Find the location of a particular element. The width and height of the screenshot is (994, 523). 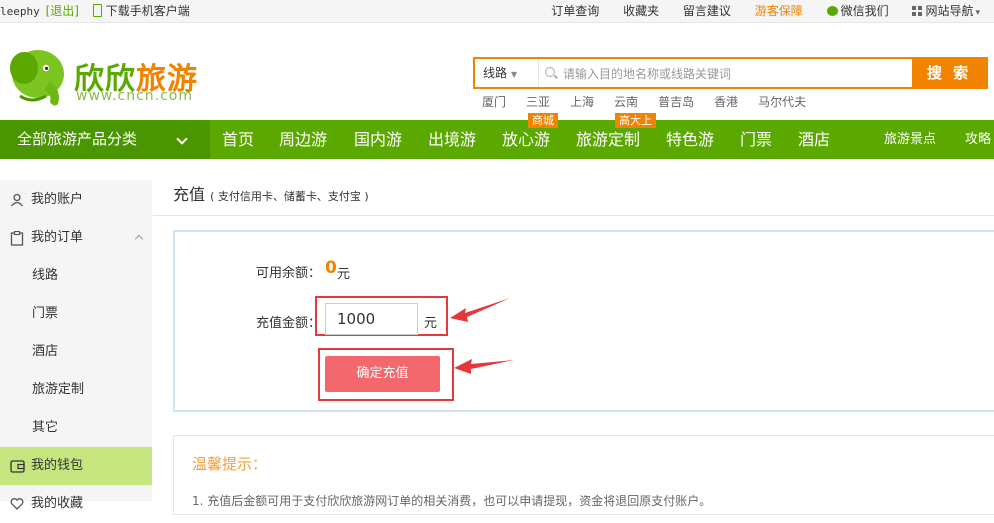

wechat-label: 微信我们 is located at coordinates (864, 11).